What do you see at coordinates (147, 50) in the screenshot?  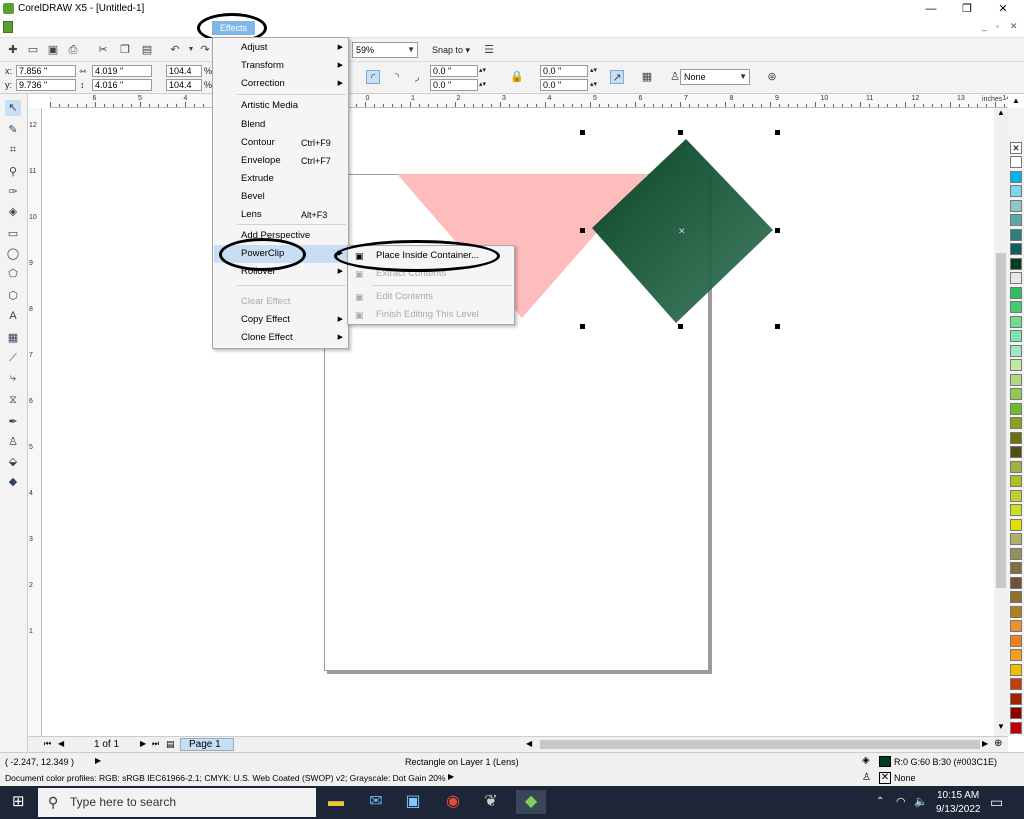 I see `paste-icon: ▤` at bounding box center [147, 50].